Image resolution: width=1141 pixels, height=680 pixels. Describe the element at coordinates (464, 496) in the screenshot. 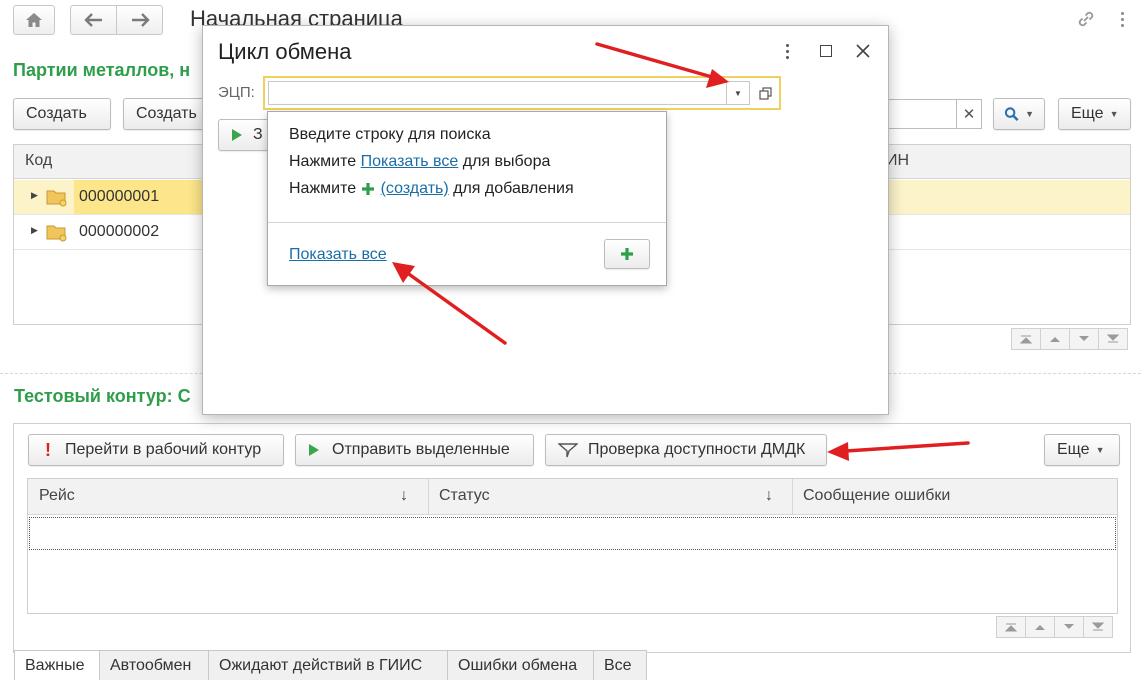

I see `column-header-status: Статус` at that location.